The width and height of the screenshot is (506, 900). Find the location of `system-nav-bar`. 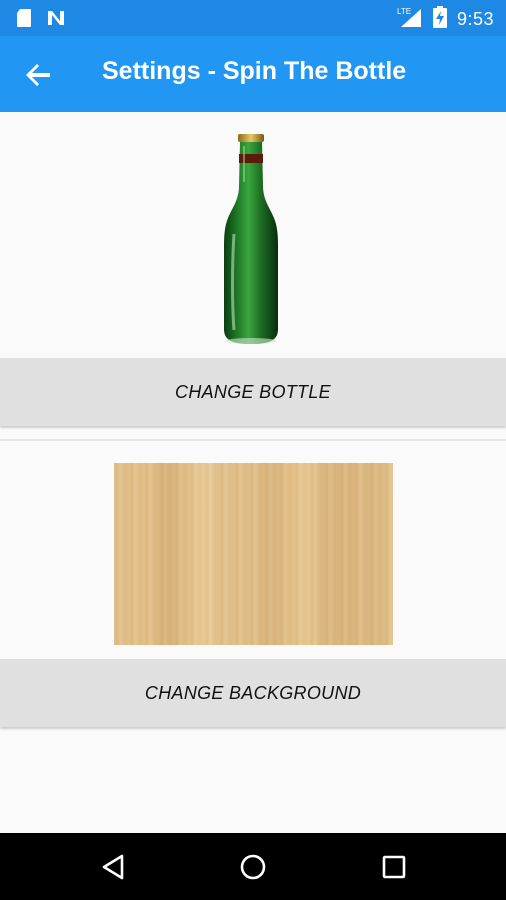

system-nav-bar is located at coordinates (253, 866).